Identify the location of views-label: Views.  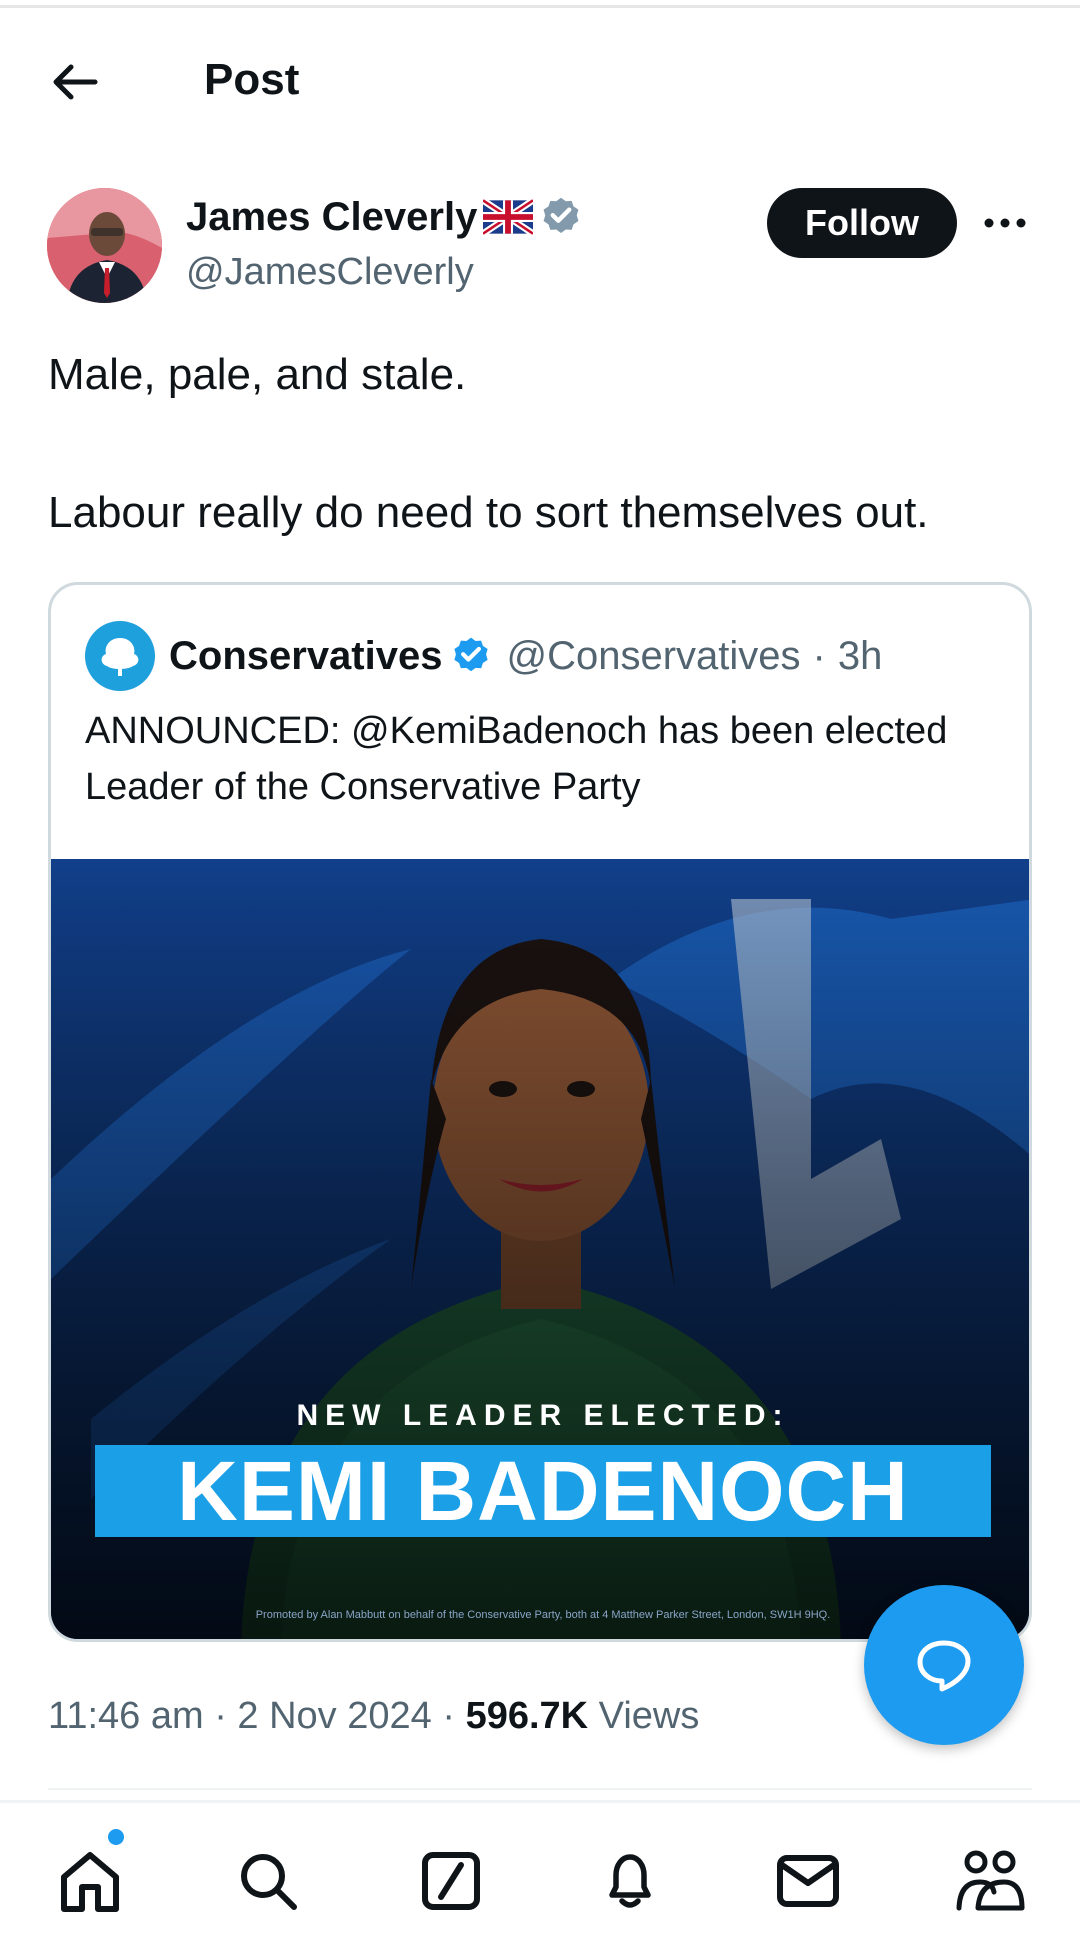
(649, 1716).